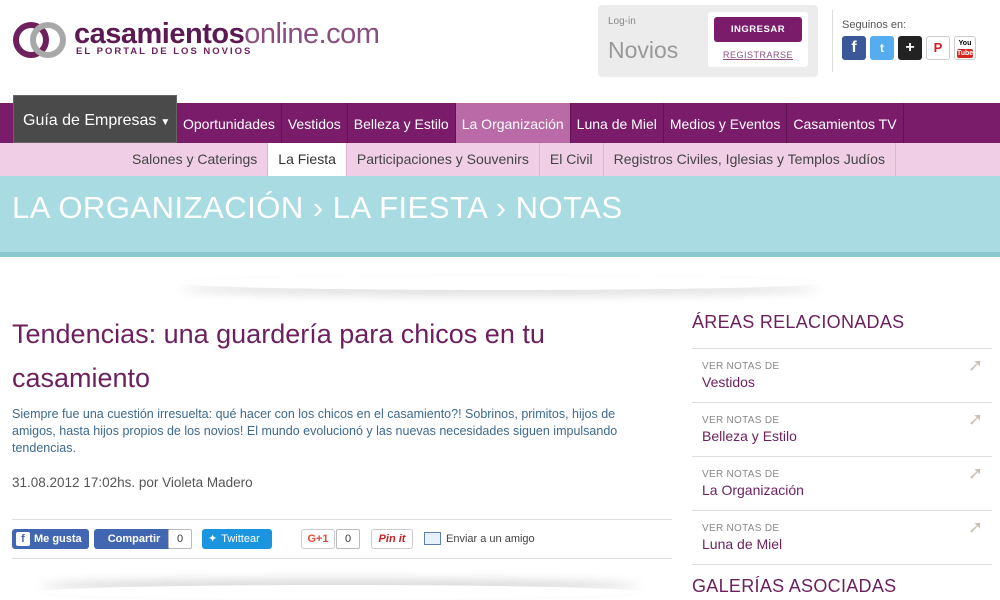 Image resolution: width=1000 pixels, height=600 pixels. I want to click on related-name: Belleza y Estilo, so click(749, 436).